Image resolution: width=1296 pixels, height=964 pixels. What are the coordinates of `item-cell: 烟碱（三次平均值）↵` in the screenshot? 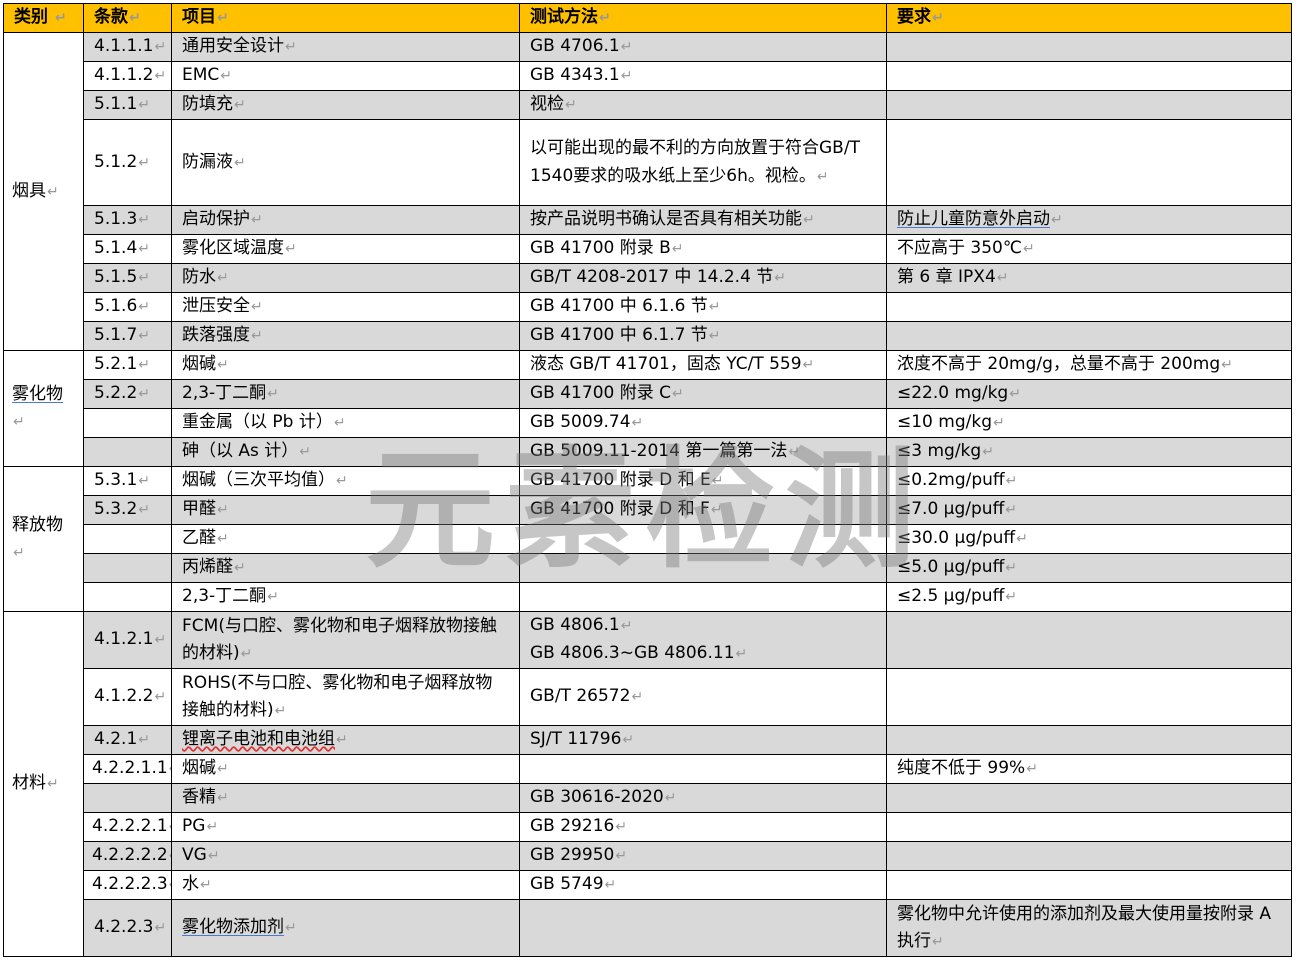 It's located at (345, 481).